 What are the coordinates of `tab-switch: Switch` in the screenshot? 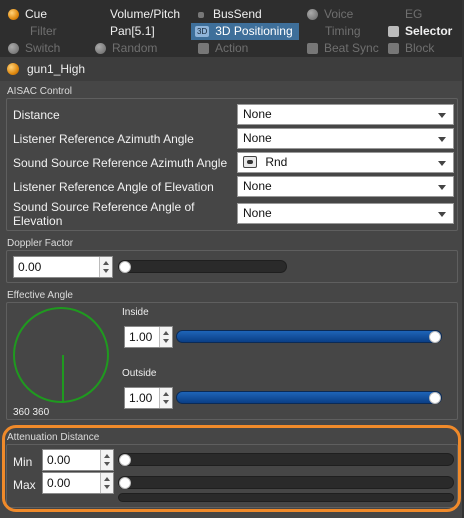 It's located at (47, 48).